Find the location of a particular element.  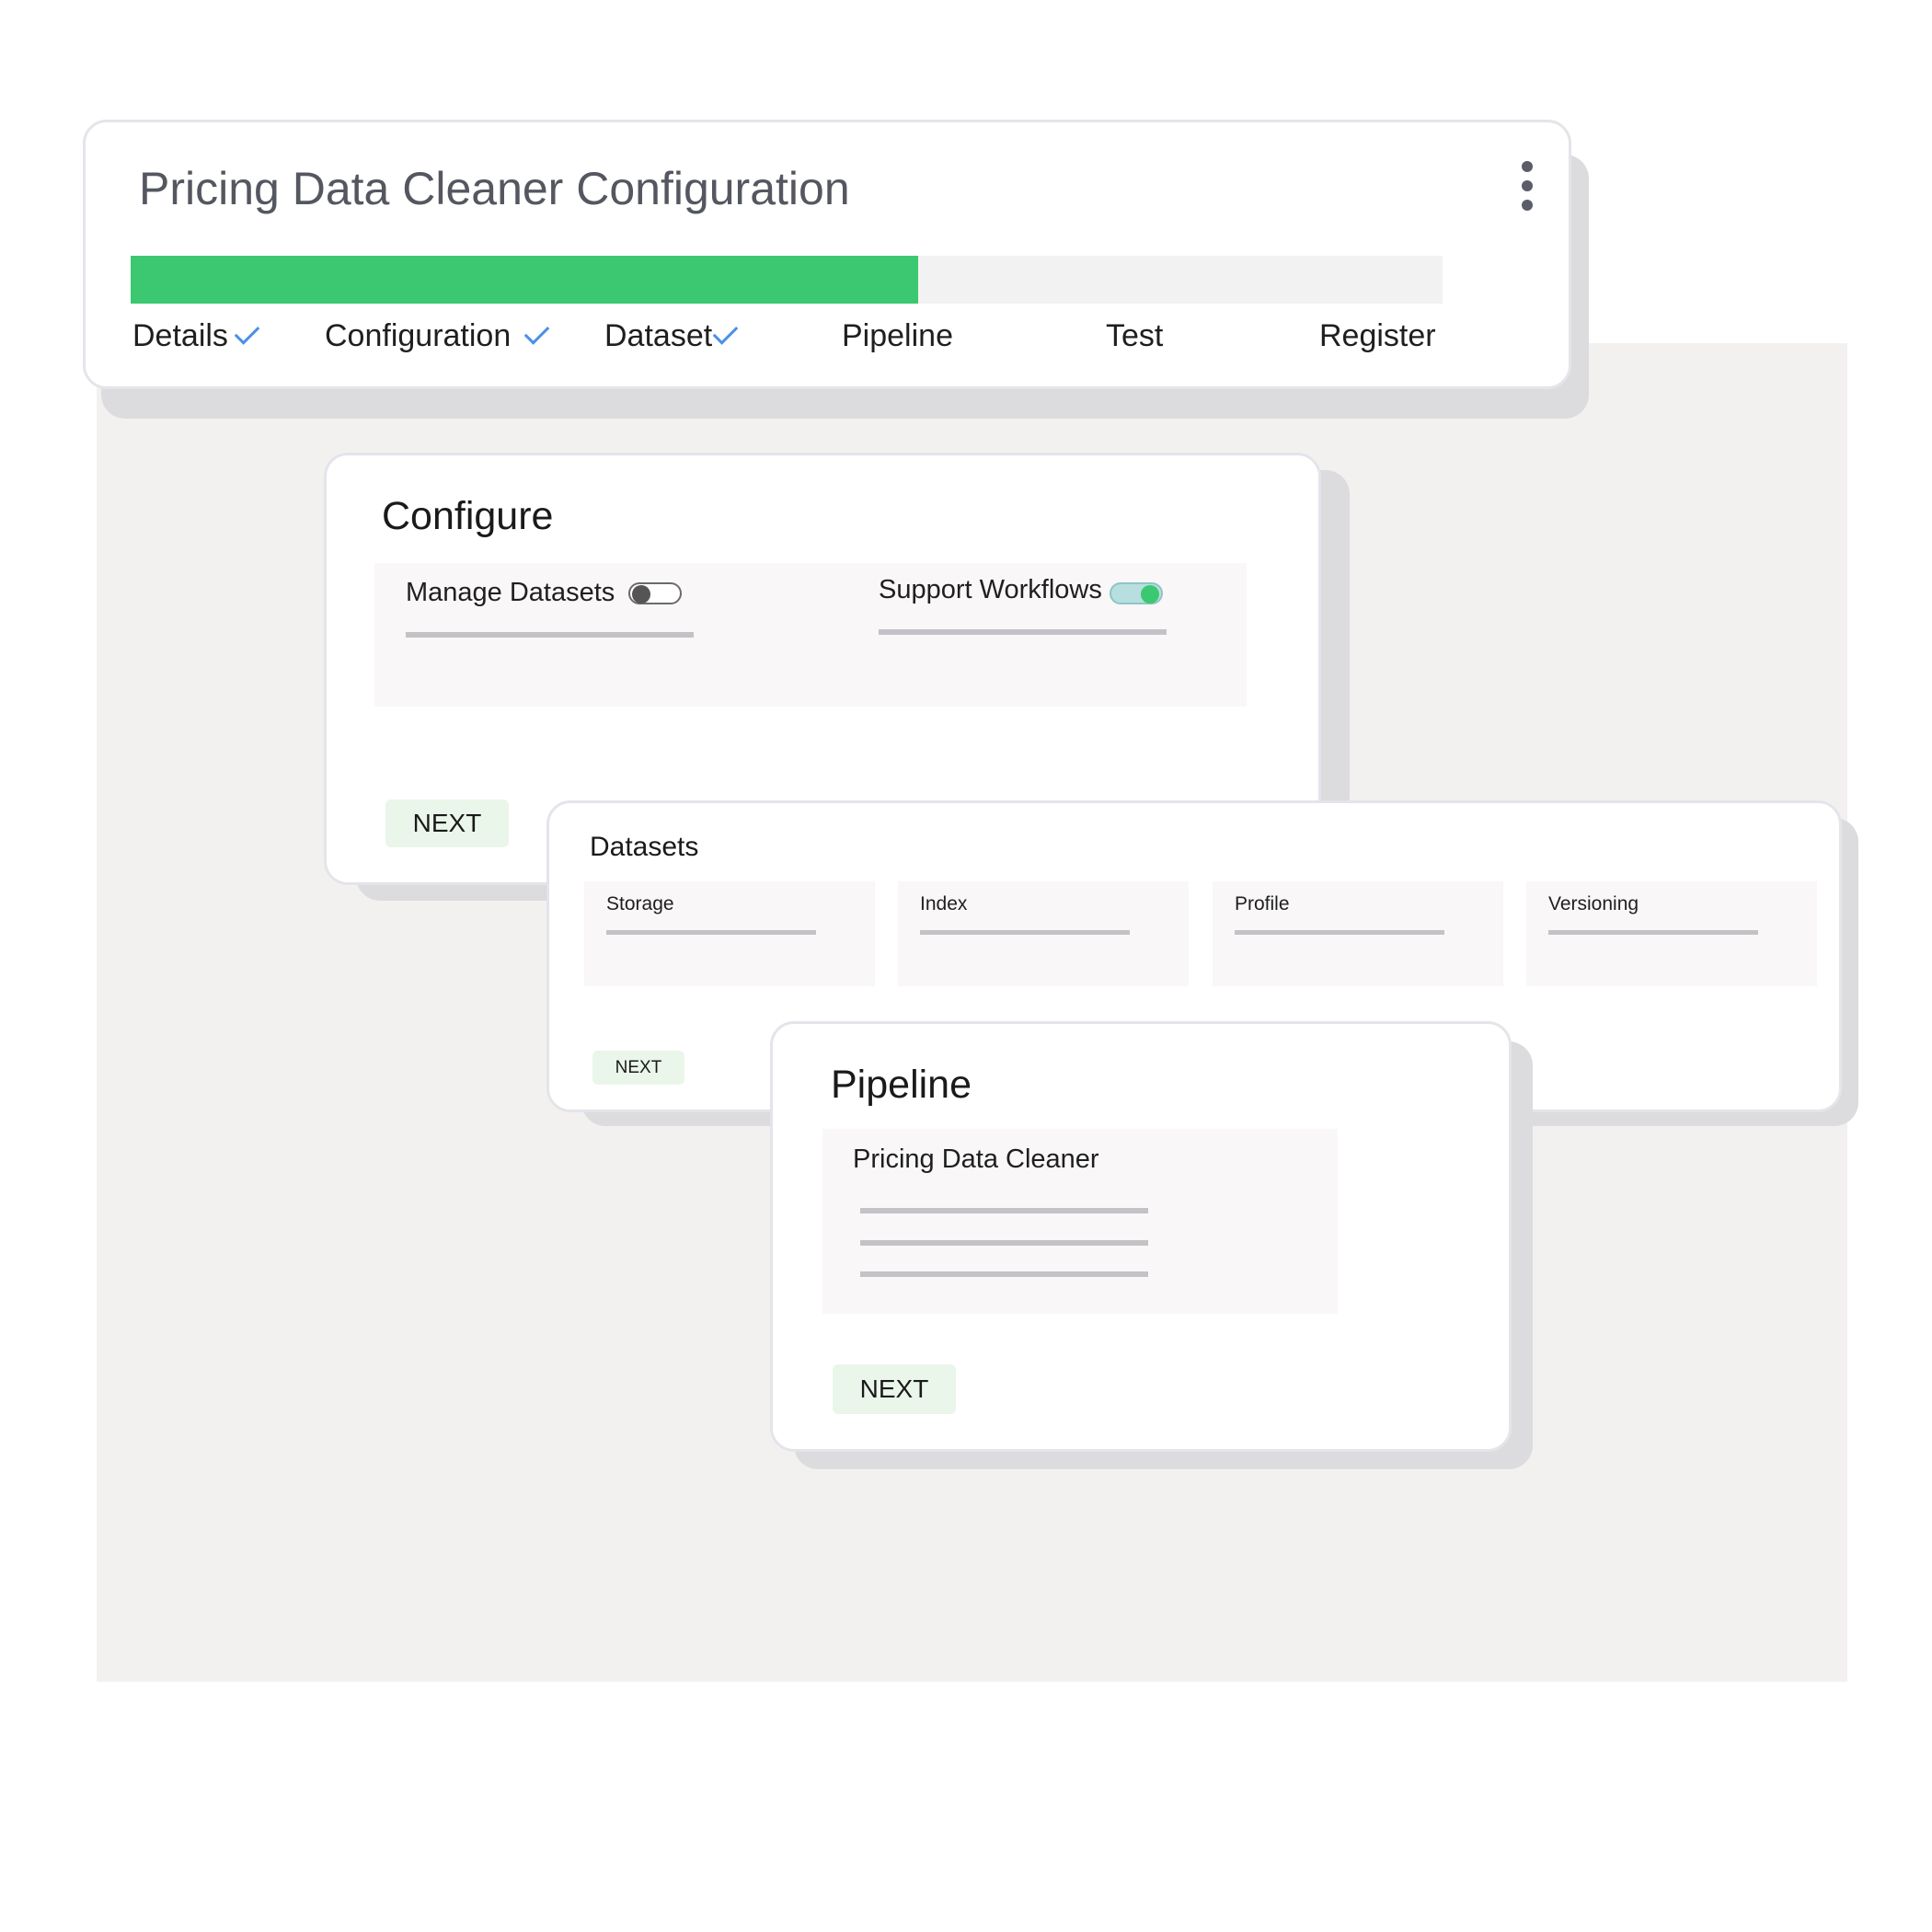

dataset-item-versioning: Versioning is located at coordinates (1671, 933).